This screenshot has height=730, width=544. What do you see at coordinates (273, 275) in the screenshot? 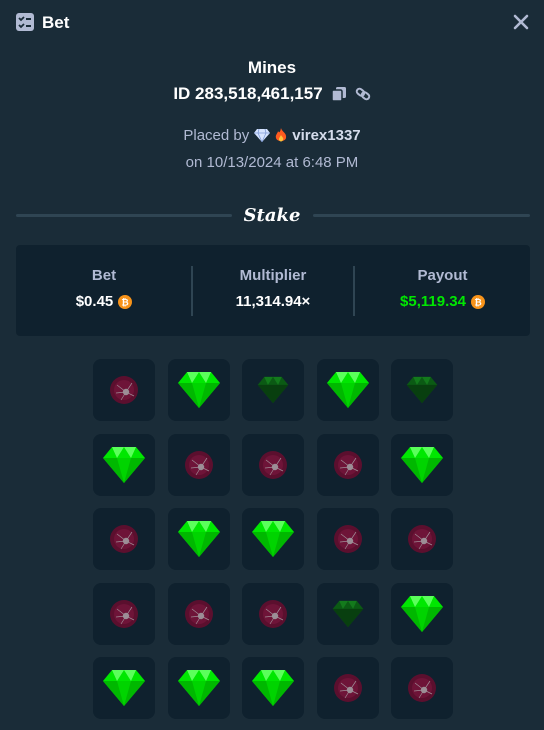
I see `stat-label: Multiplier` at bounding box center [273, 275].